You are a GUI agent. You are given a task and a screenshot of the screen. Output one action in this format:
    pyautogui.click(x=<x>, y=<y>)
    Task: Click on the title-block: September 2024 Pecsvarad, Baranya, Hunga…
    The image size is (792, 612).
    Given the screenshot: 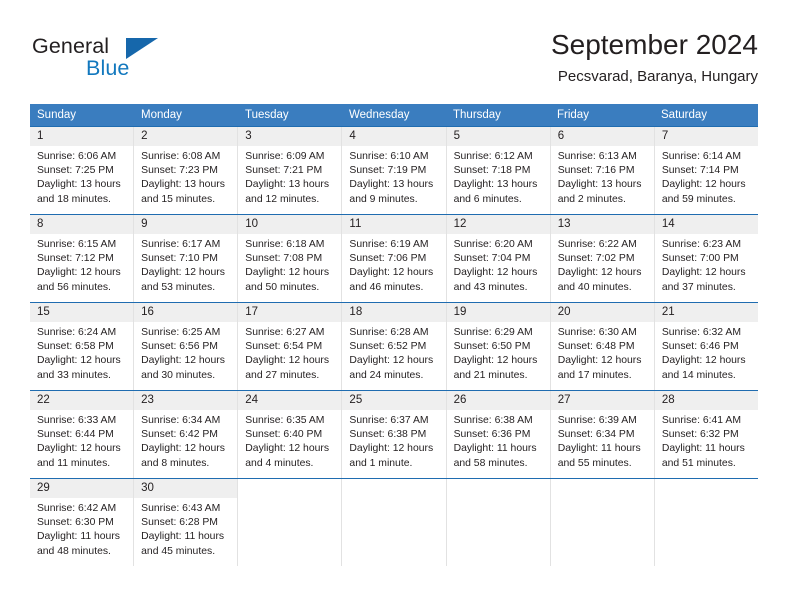 What is the action you would take?
    pyautogui.click(x=654, y=57)
    